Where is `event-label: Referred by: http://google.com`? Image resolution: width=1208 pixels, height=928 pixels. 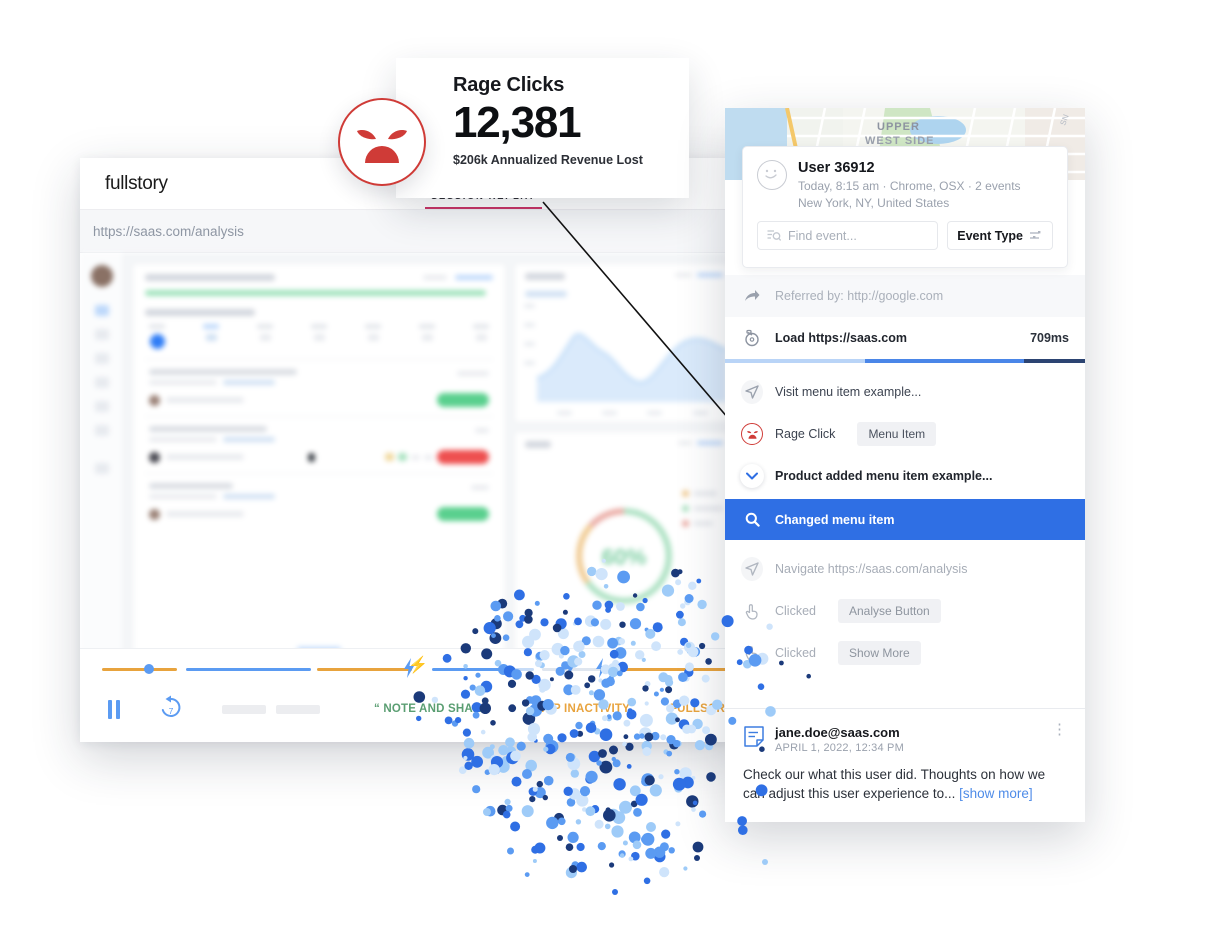 event-label: Referred by: http://google.com is located at coordinates (859, 296).